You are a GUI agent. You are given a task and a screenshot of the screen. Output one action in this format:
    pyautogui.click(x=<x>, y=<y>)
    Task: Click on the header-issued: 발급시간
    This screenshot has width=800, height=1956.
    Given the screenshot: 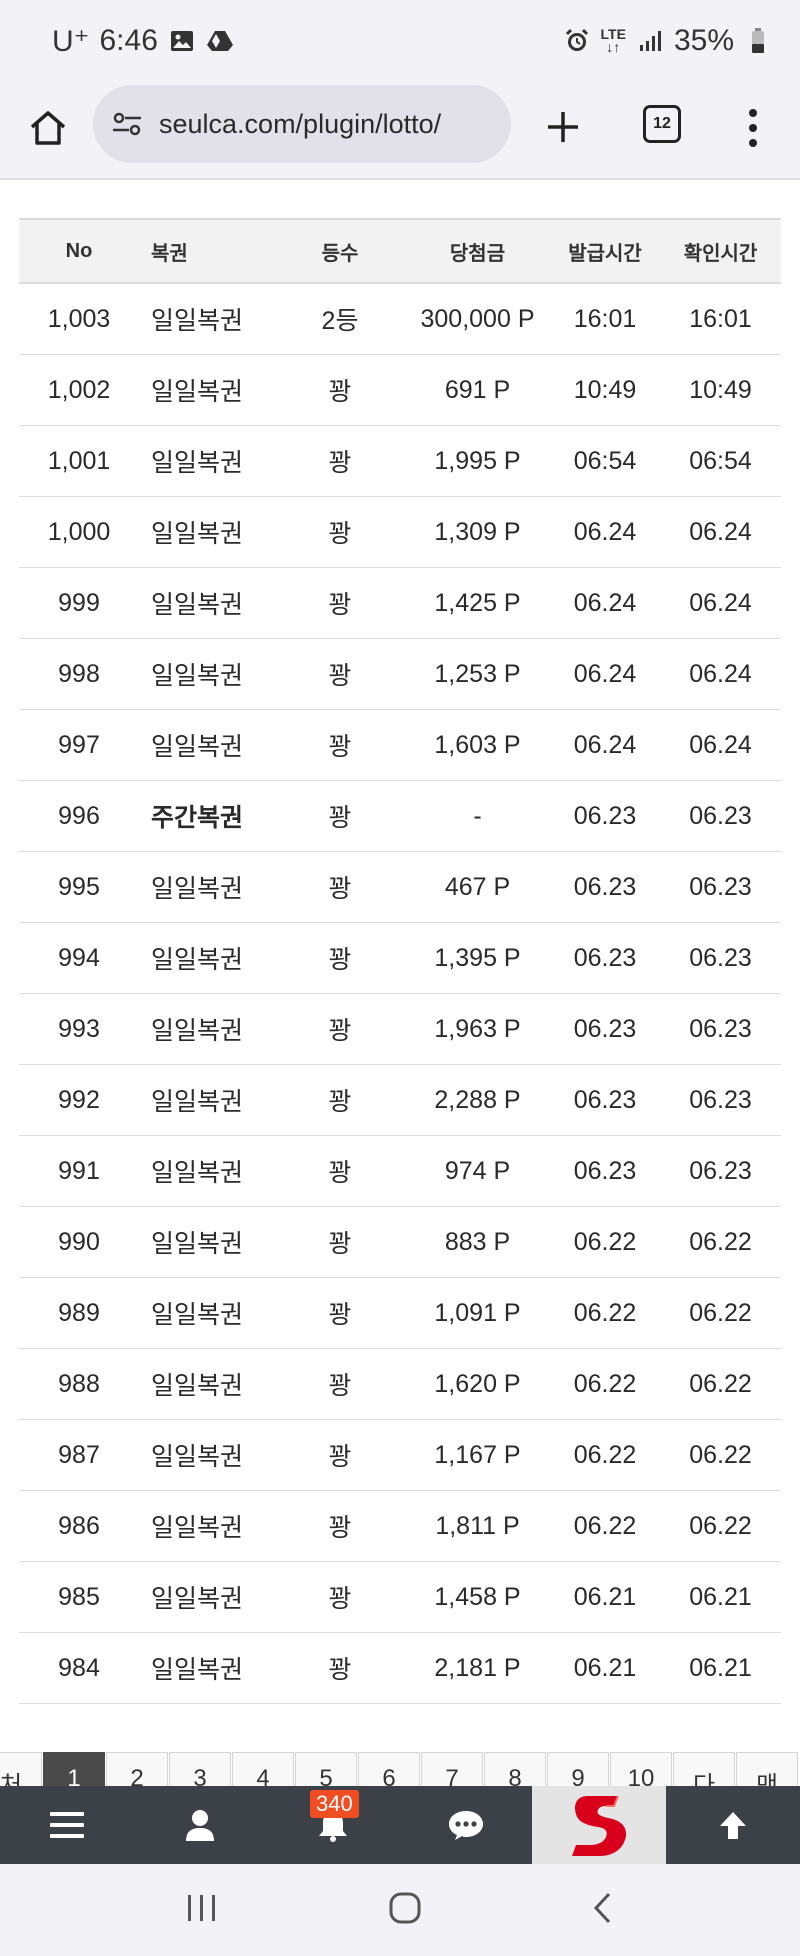 What is the action you would take?
    pyautogui.click(x=605, y=251)
    